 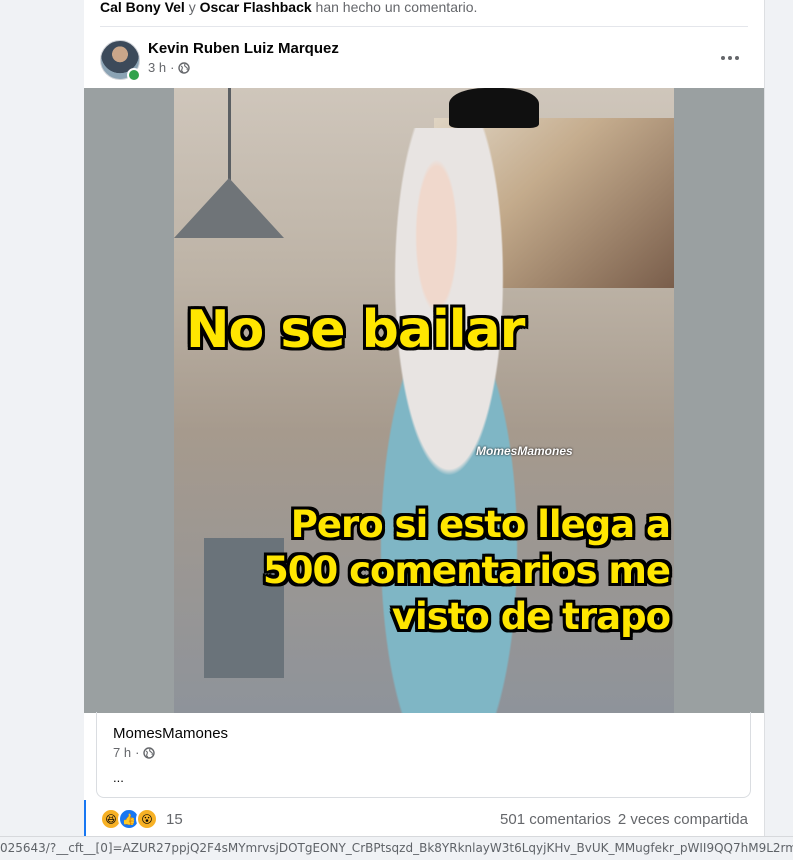 What do you see at coordinates (134, 75) in the screenshot?
I see `online-status-dot` at bounding box center [134, 75].